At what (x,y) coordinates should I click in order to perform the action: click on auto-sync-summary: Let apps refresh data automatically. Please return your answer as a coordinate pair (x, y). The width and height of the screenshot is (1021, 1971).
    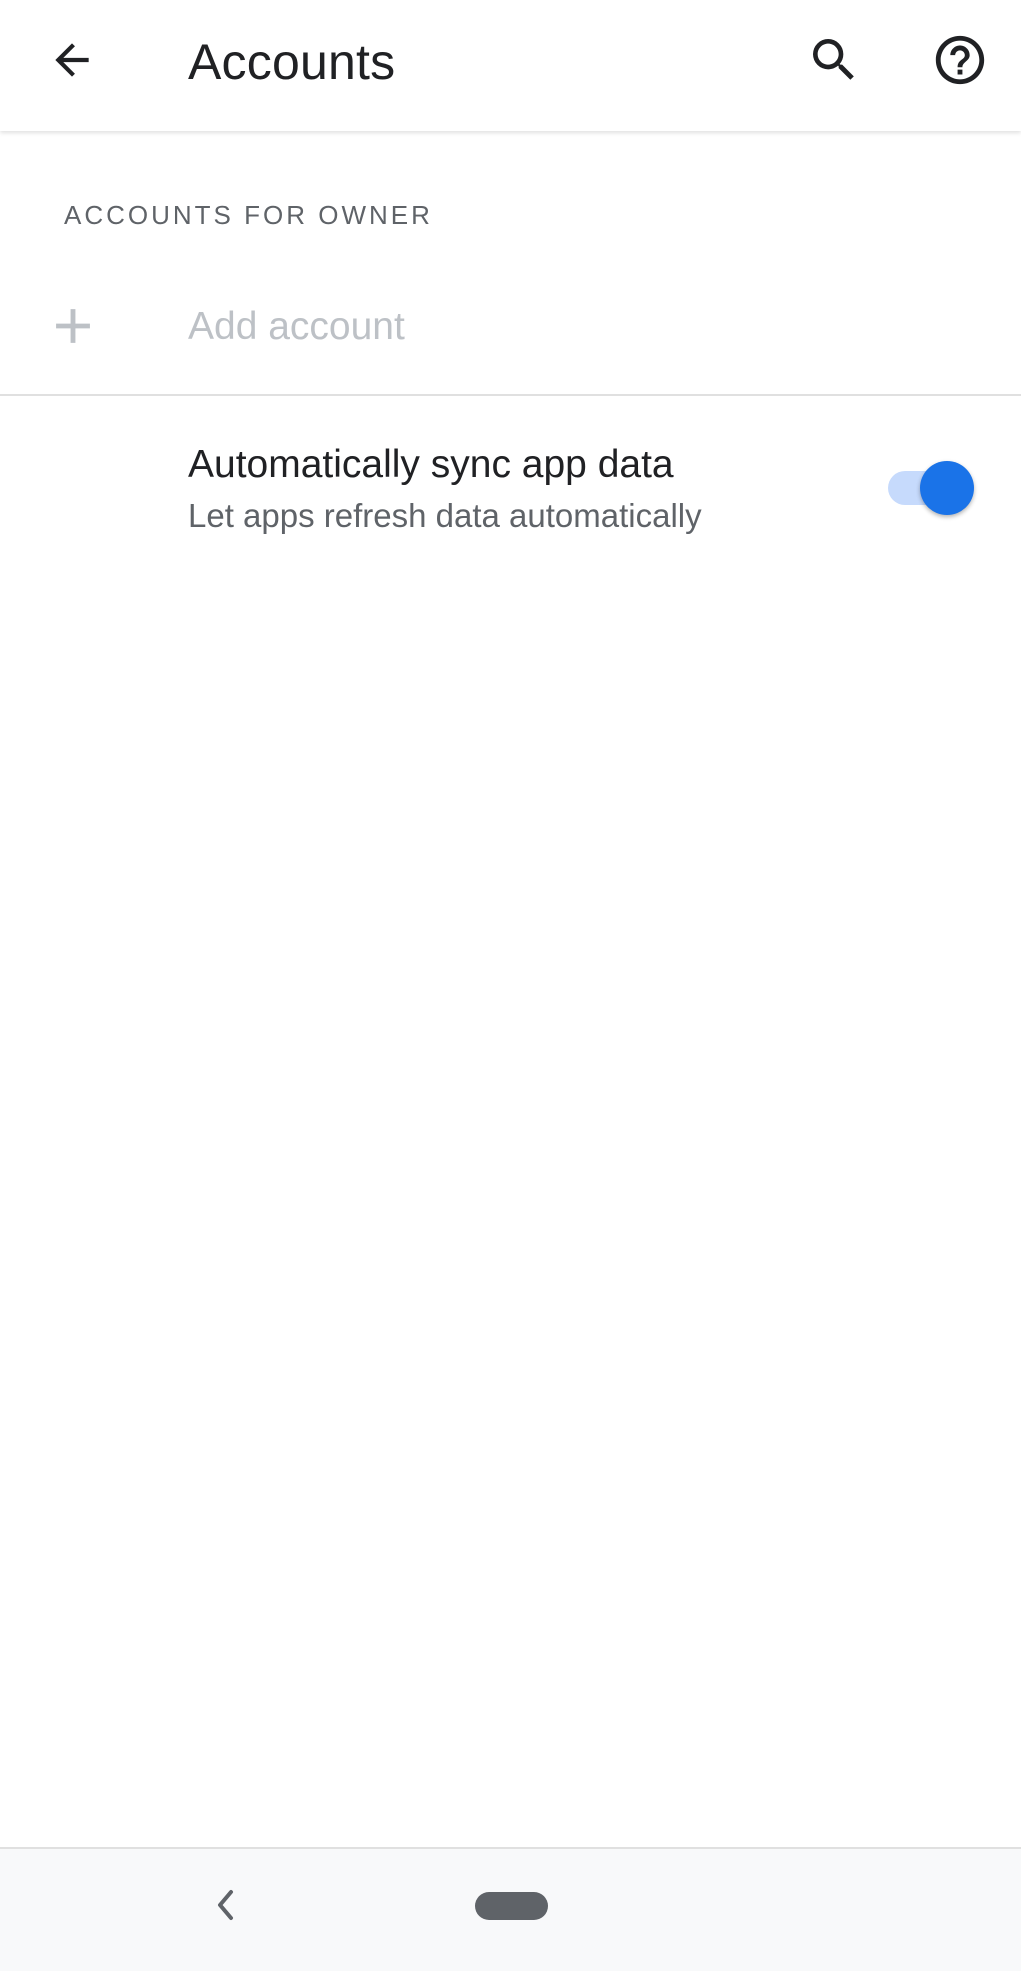
    Looking at the image, I should click on (445, 515).